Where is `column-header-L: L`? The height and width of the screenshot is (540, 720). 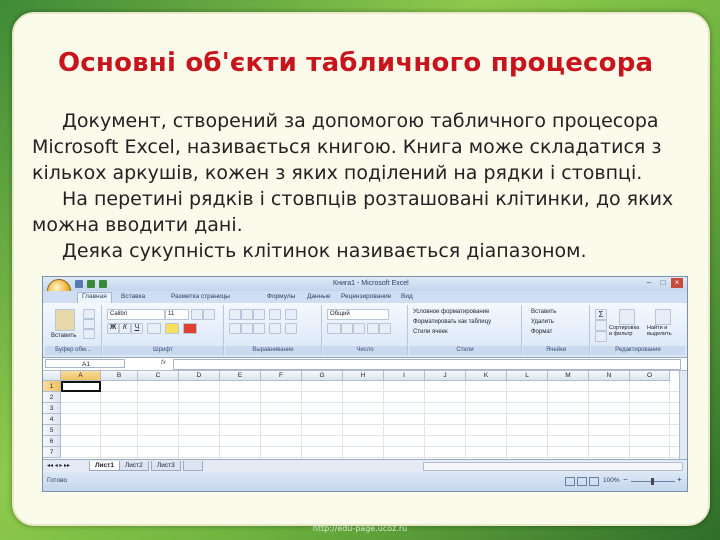 column-header-L: L is located at coordinates (527, 376).